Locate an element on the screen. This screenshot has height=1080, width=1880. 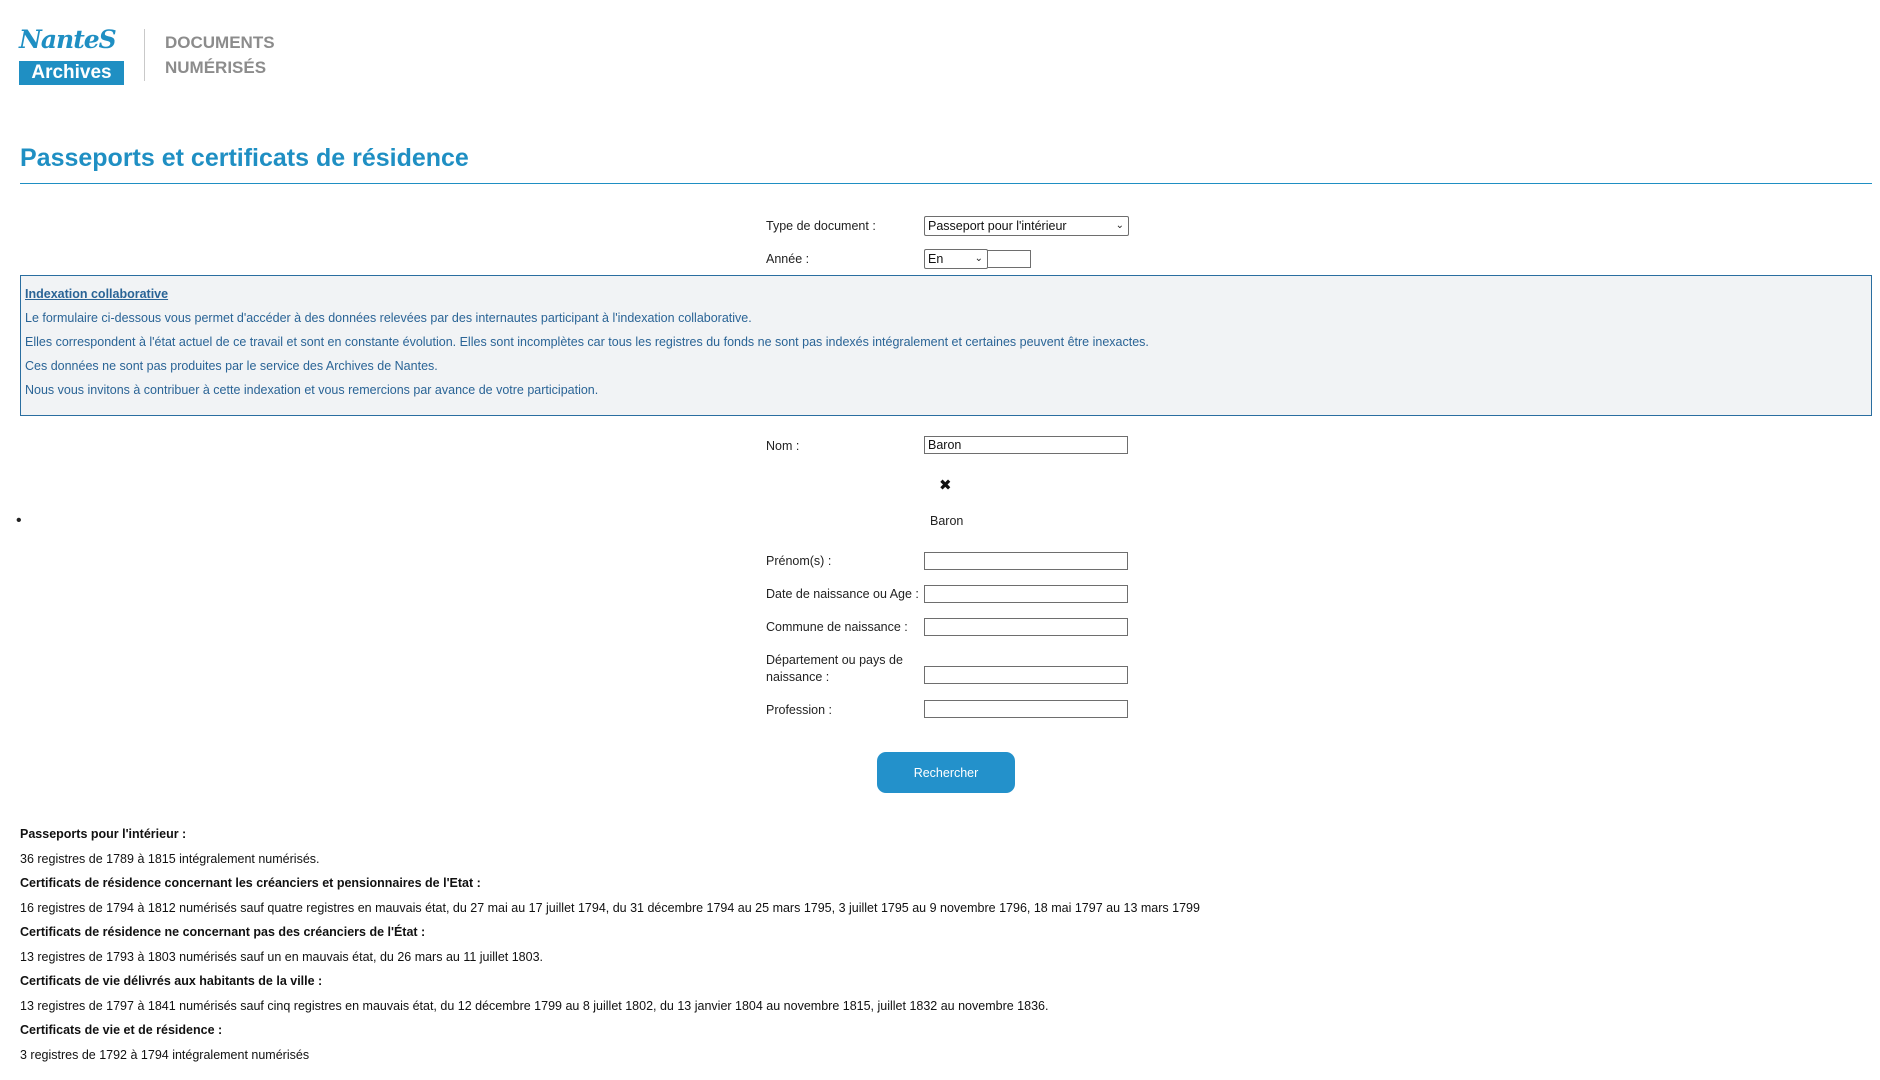
department-input is located at coordinates (1026, 675).